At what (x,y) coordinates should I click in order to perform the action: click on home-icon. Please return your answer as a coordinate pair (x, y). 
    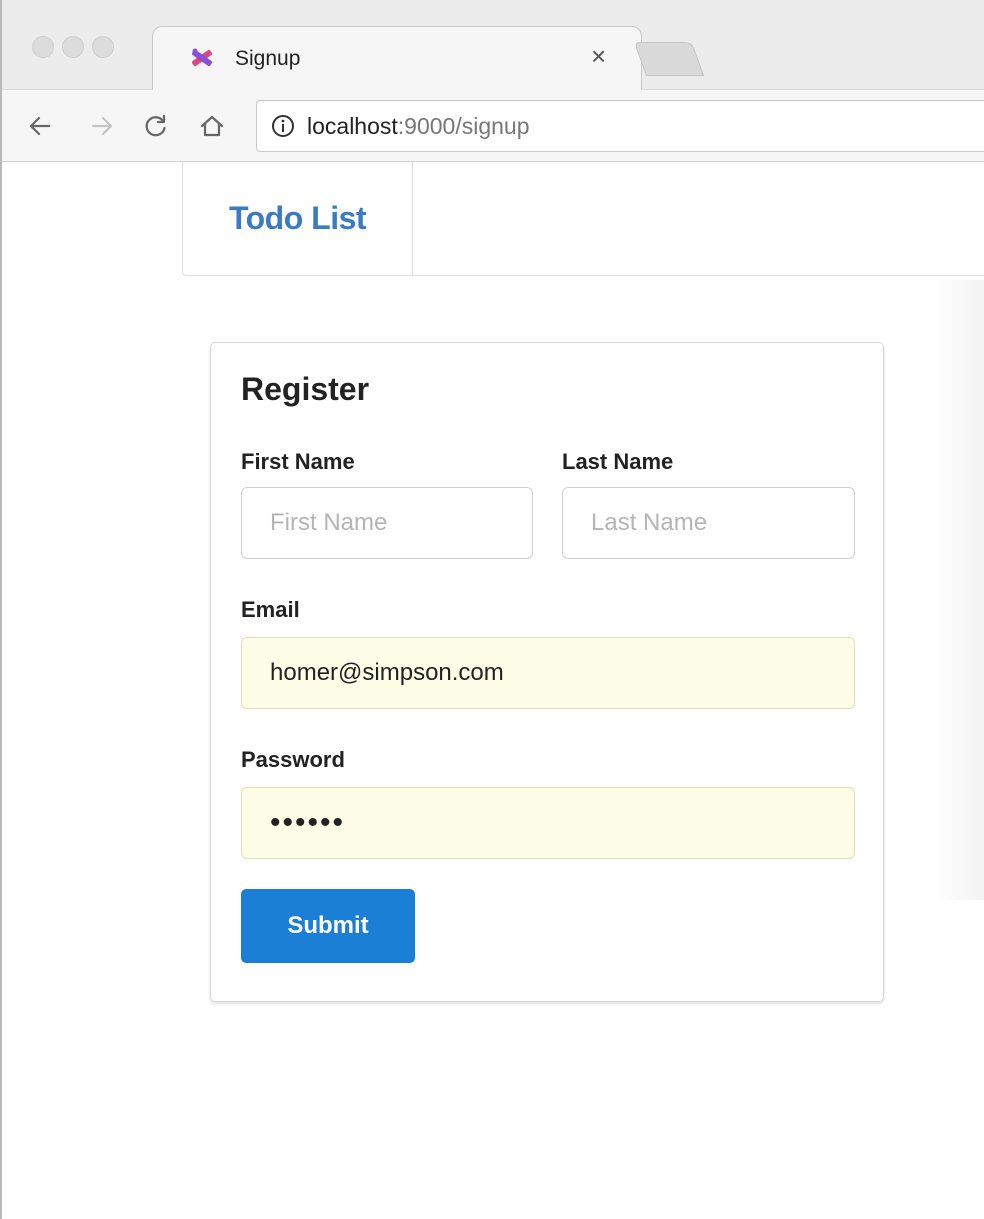
    Looking at the image, I should click on (212, 126).